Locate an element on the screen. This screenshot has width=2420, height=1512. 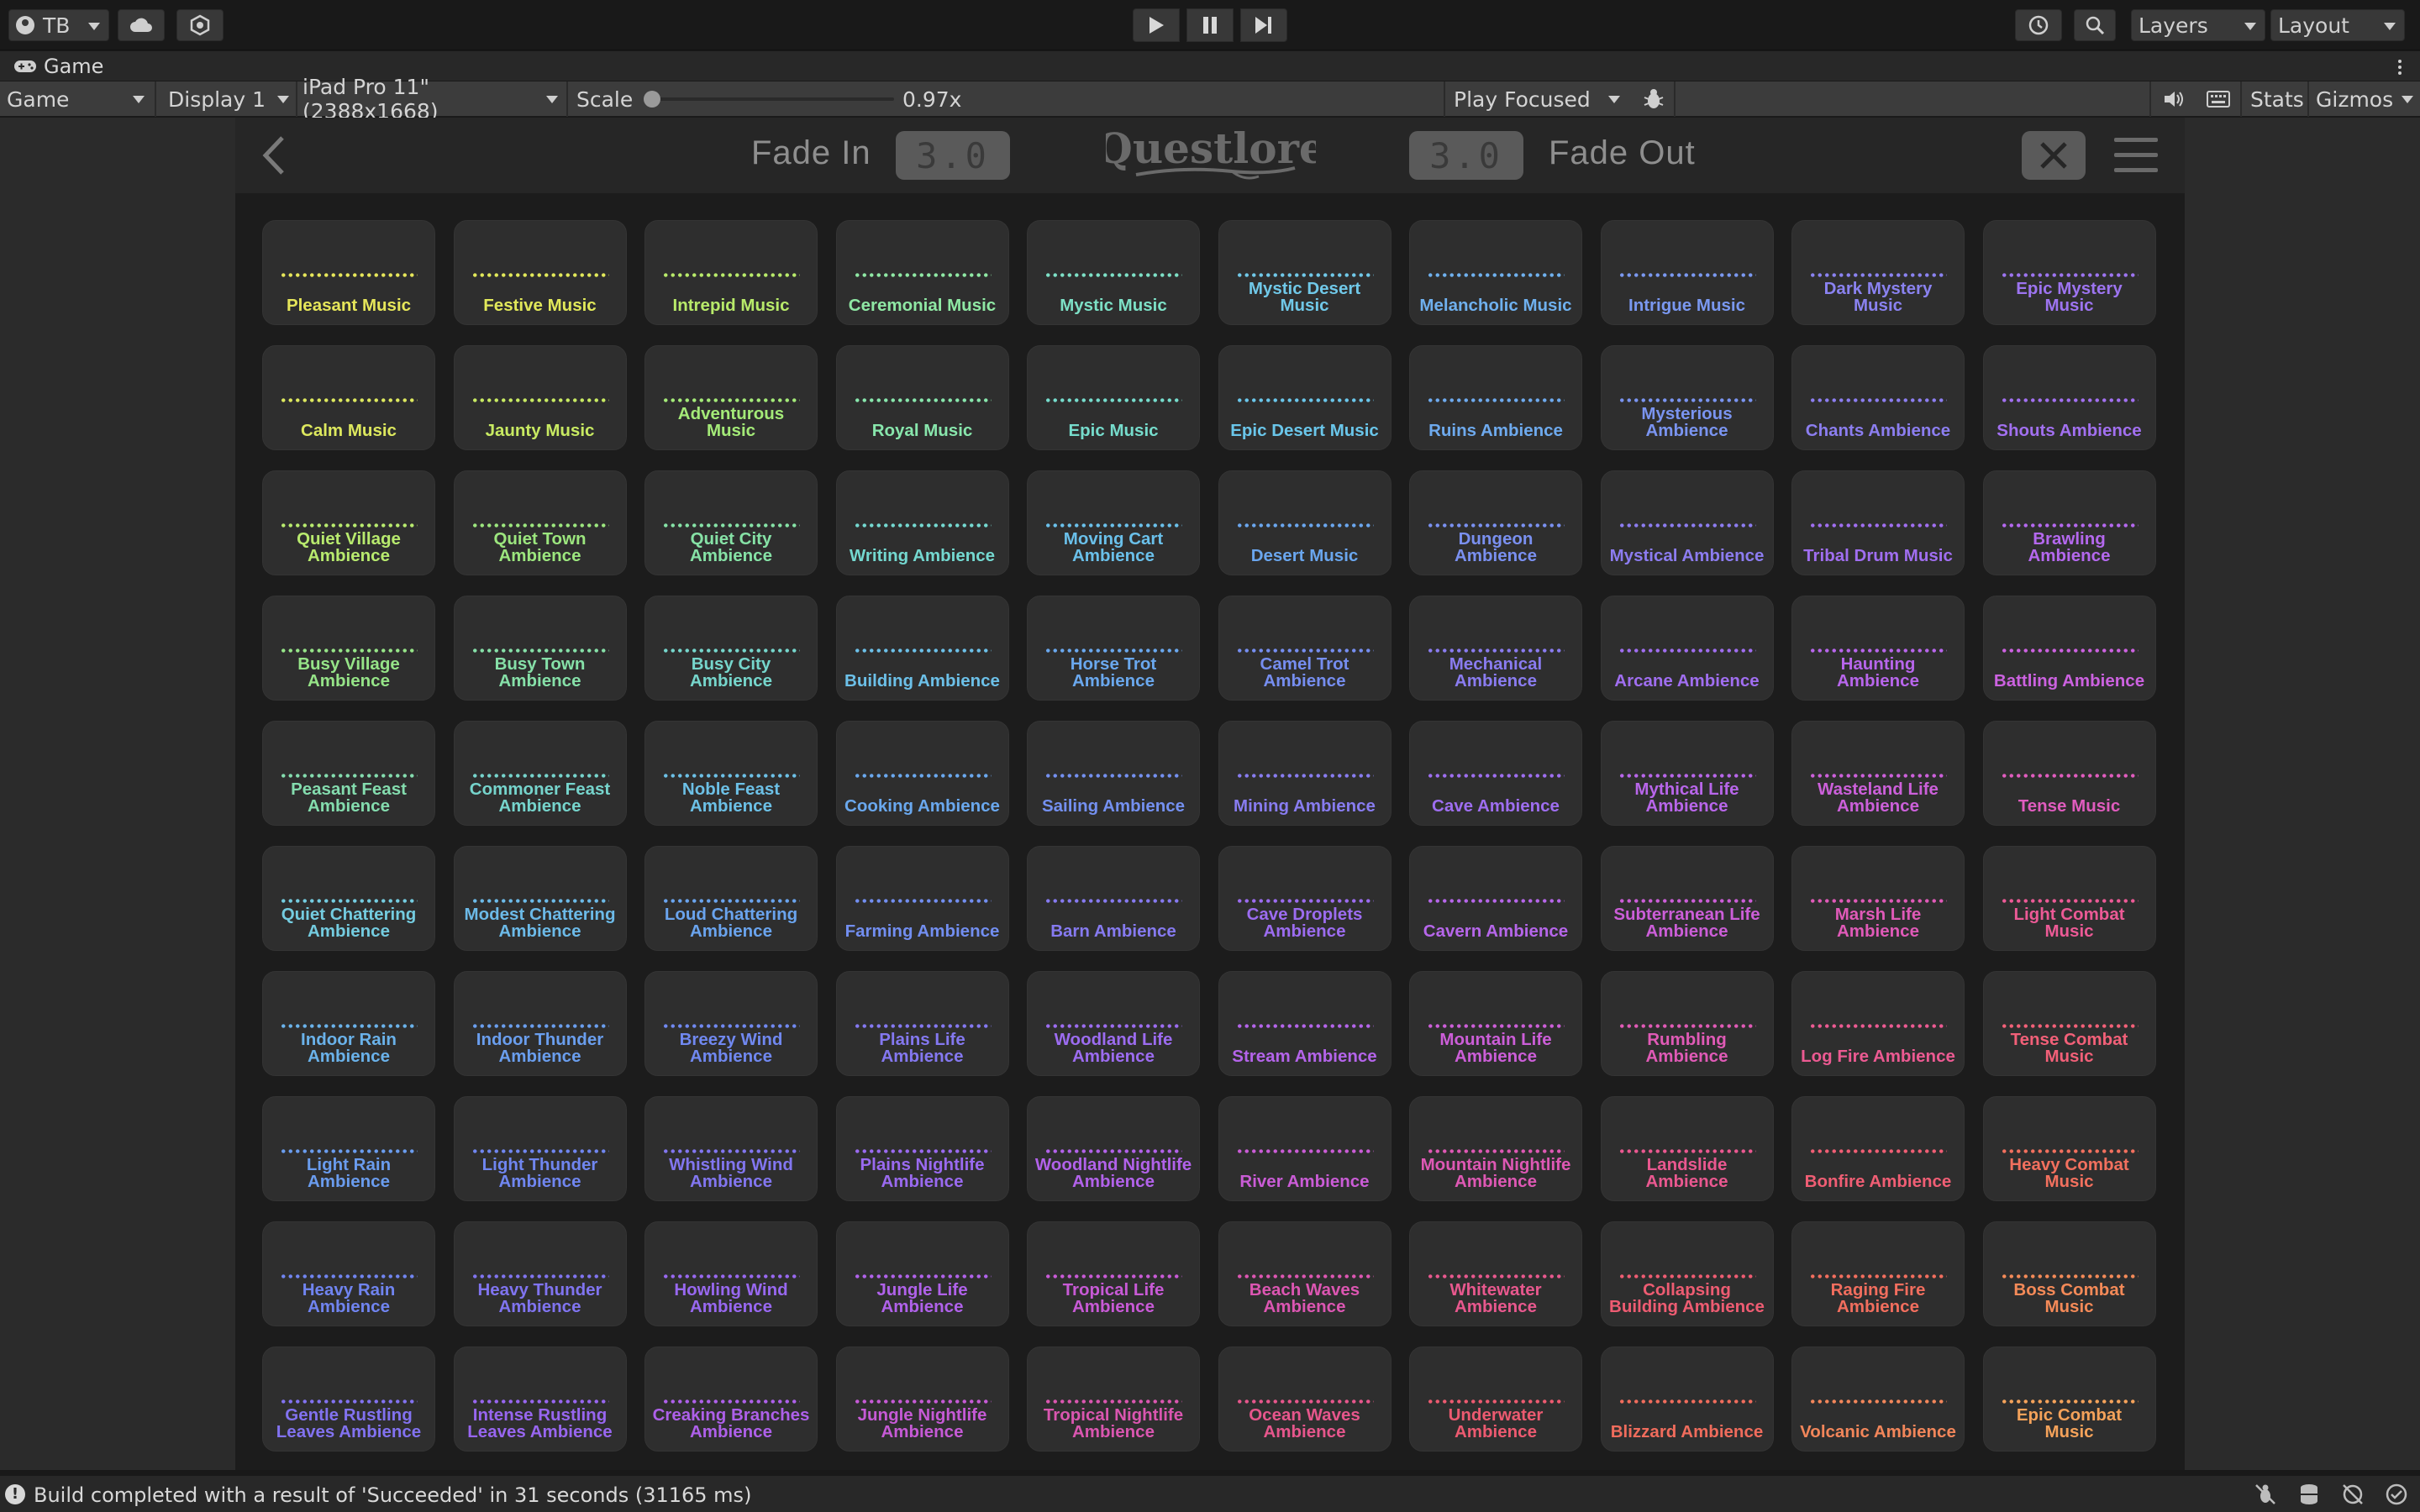
debug-bug-button is located at coordinates (1654, 99).